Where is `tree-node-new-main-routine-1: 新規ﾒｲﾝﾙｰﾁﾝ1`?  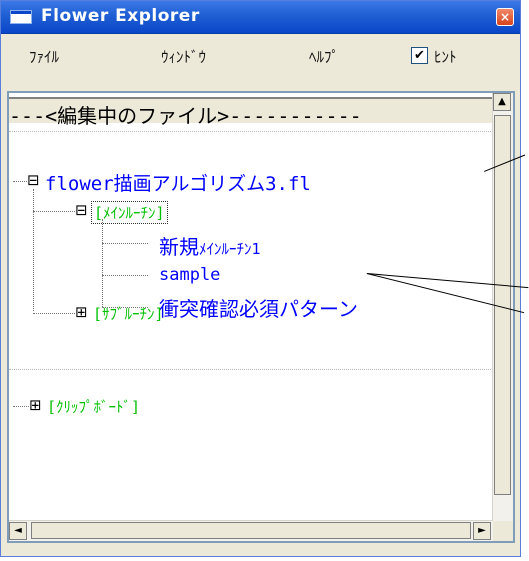 tree-node-new-main-routine-1: 新規ﾒｲﾝﾙｰﾁﾝ1 is located at coordinates (210, 245).